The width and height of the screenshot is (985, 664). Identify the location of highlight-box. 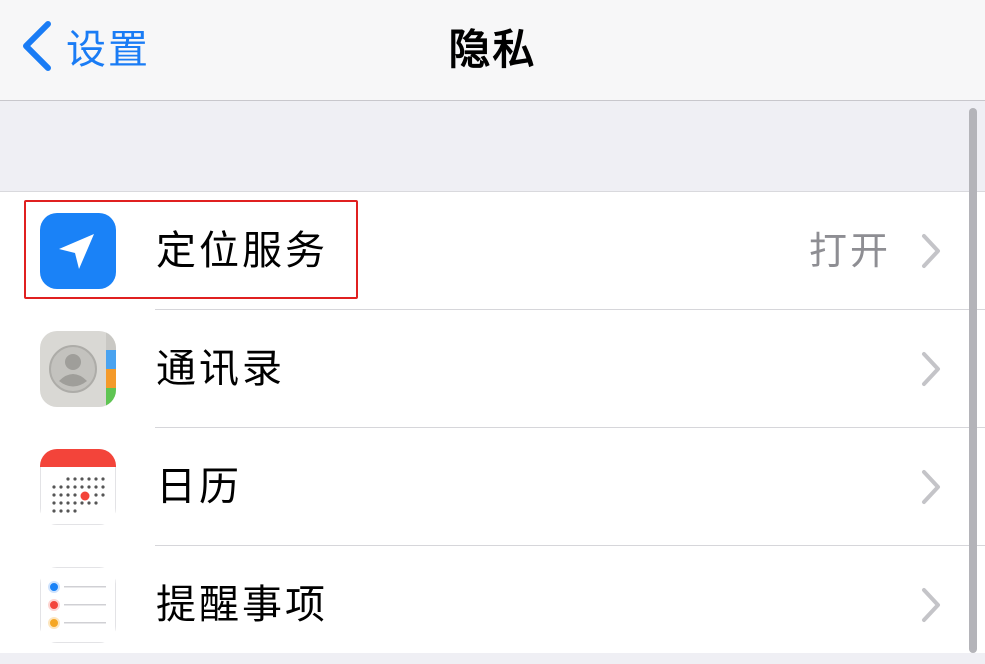
(191, 249).